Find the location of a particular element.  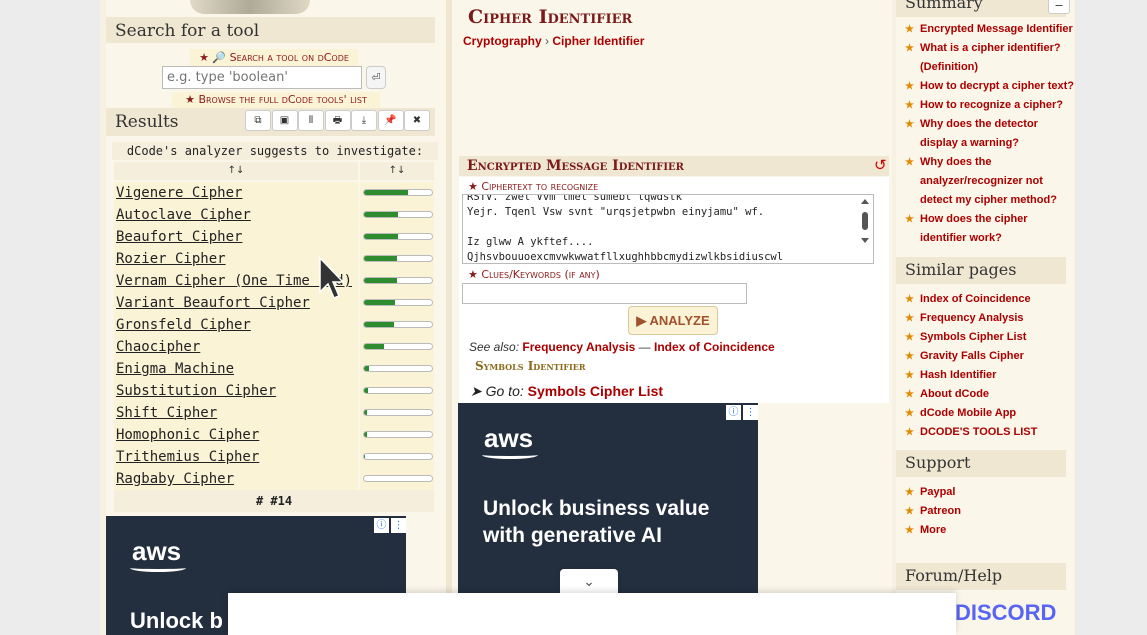

similar-item: Hash Identifier is located at coordinates (990, 375).